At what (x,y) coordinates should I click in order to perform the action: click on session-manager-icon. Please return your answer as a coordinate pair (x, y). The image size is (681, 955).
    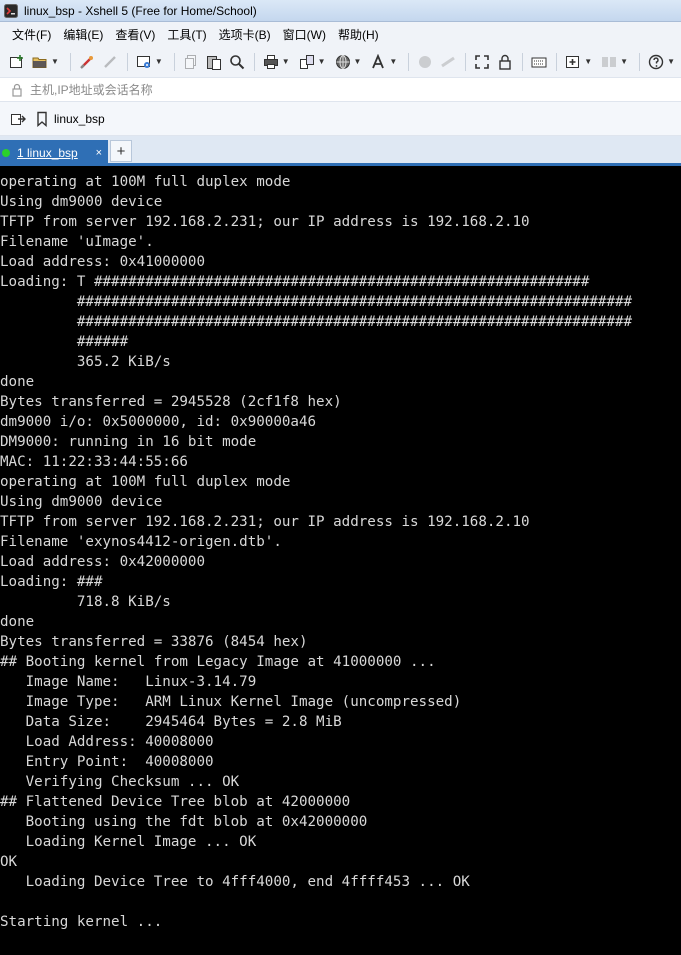
    Looking at the image, I should click on (18, 119).